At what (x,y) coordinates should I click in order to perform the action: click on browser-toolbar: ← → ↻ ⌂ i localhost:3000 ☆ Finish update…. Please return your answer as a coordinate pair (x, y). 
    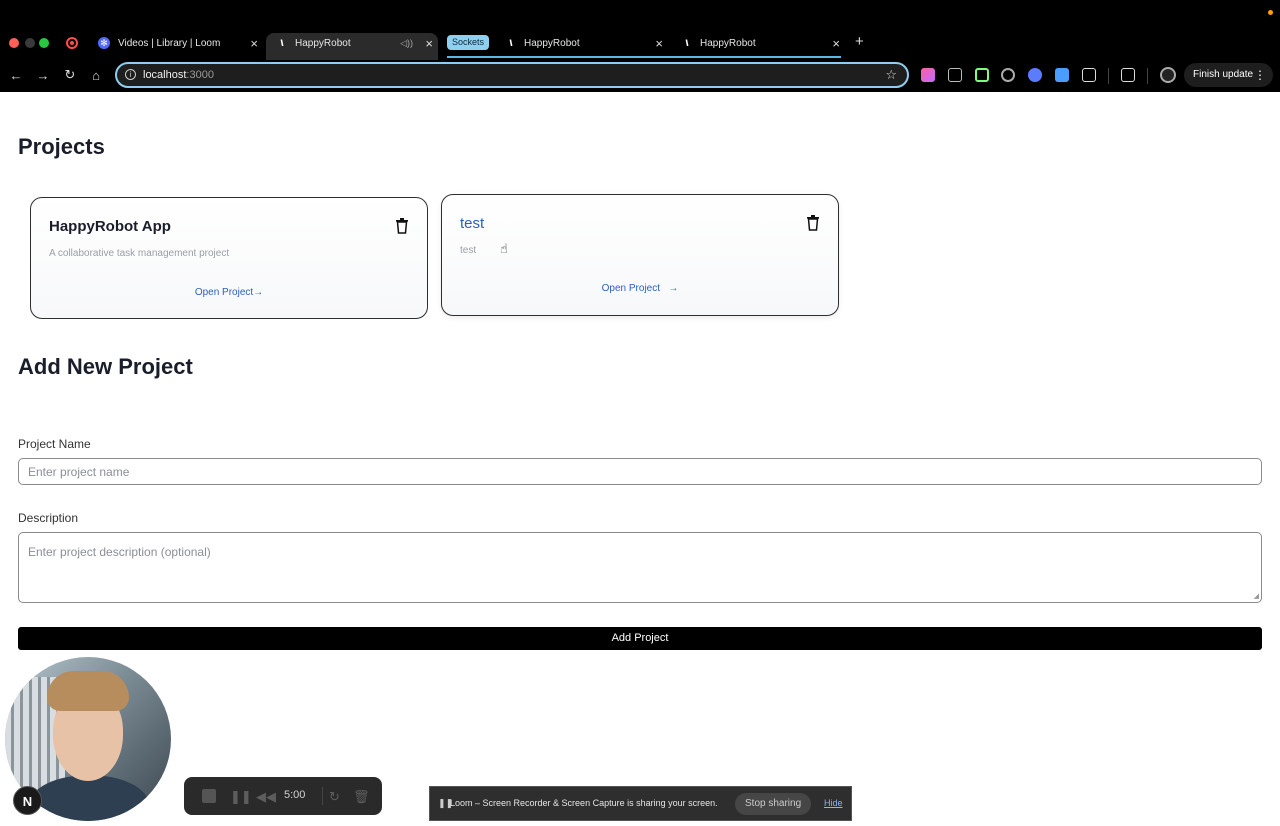
    Looking at the image, I should click on (640, 76).